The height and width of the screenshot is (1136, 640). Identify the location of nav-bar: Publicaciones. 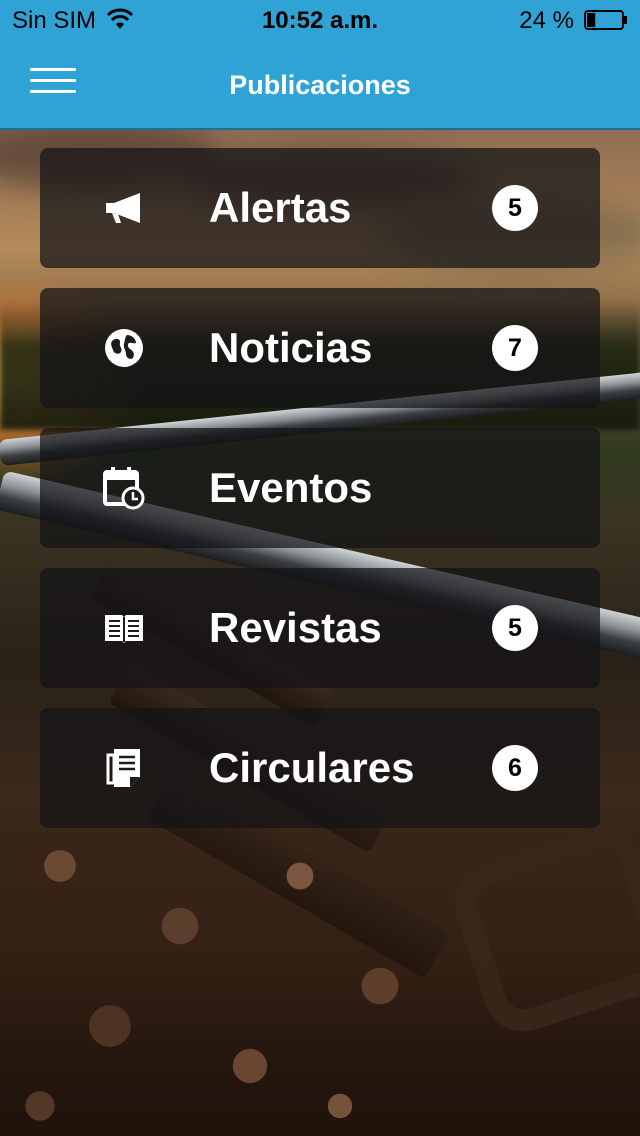
(320, 85).